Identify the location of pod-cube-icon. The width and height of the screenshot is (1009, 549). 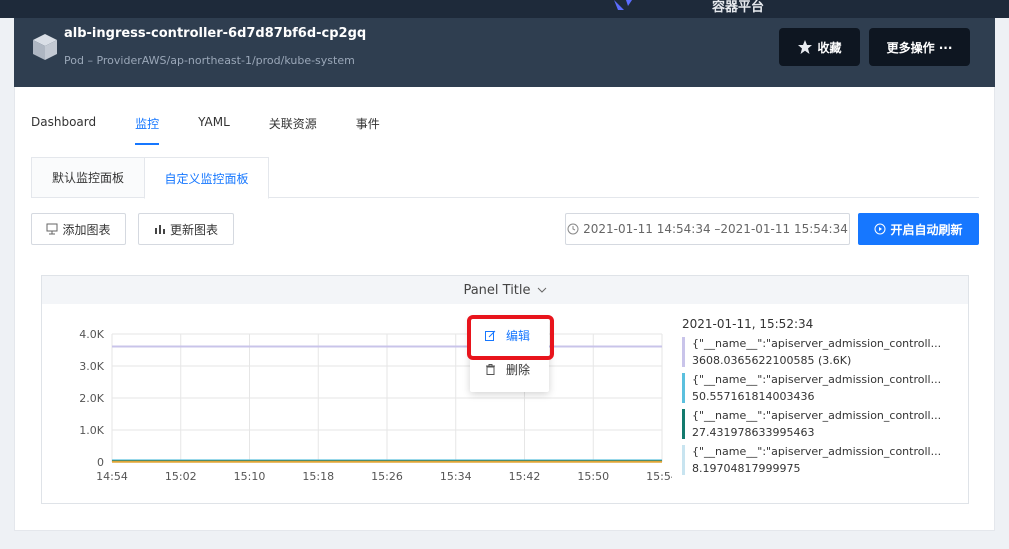
(45, 47).